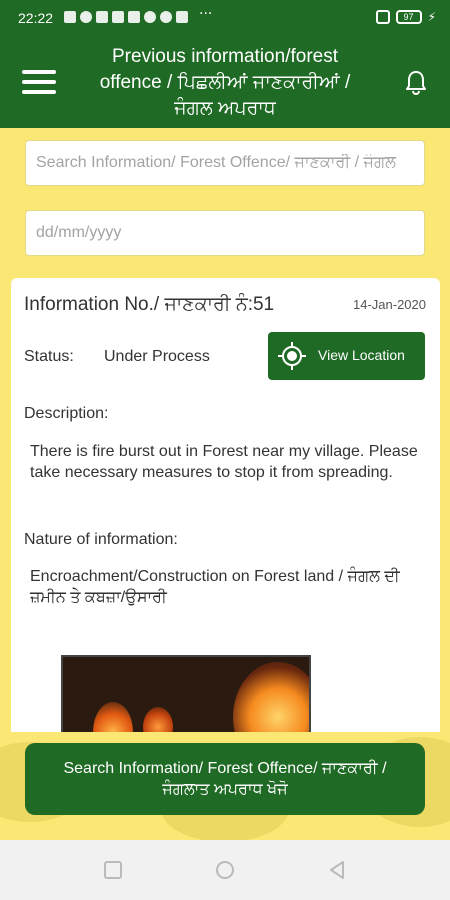 Image resolution: width=450 pixels, height=900 pixels. Describe the element at coordinates (337, 870) in the screenshot. I see `back-nav-icon` at that location.